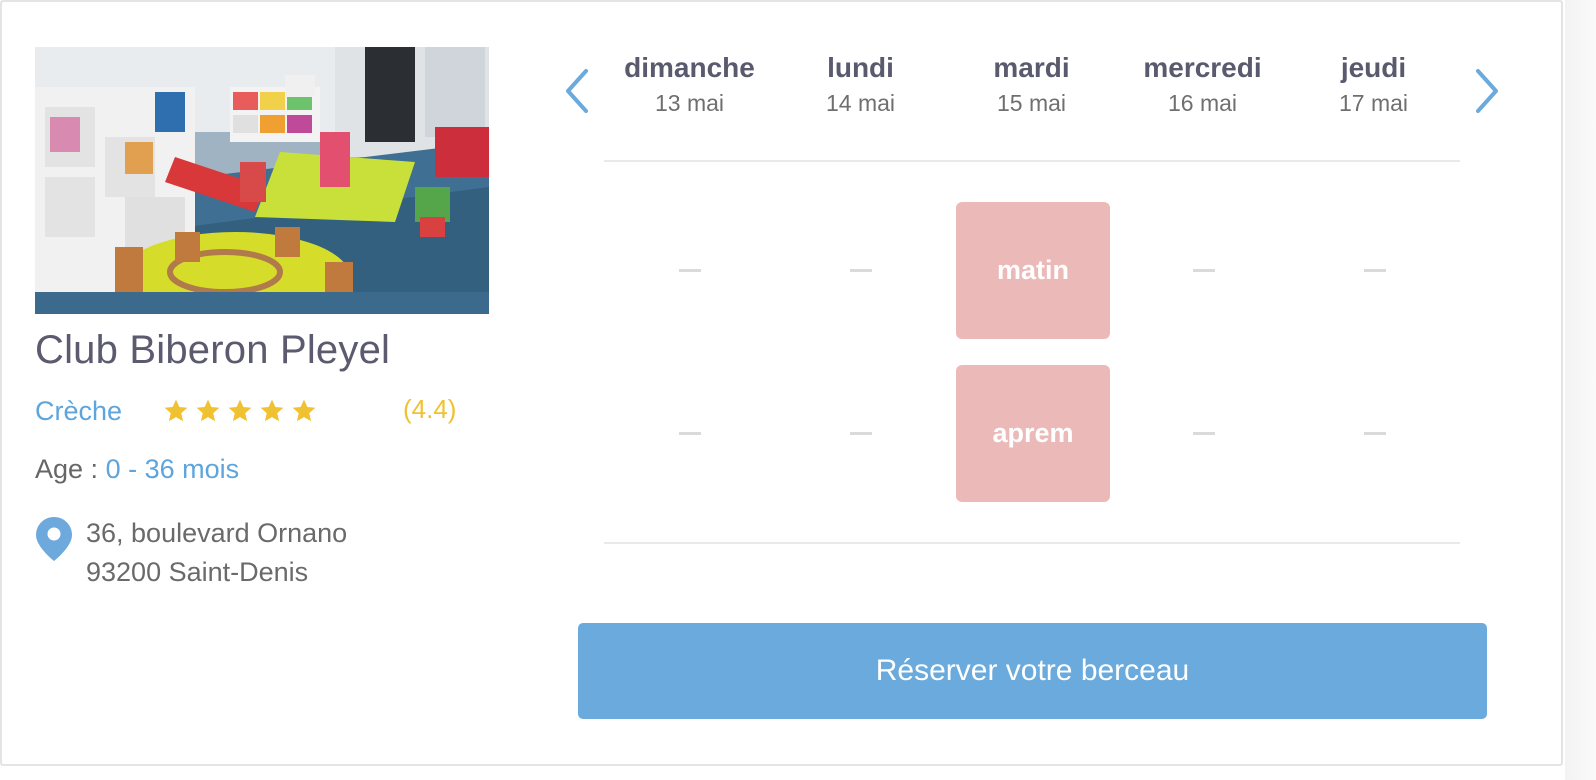 The height and width of the screenshot is (780, 1596). What do you see at coordinates (172, 469) in the screenshot?
I see `age-range: 0 - 36 mois` at bounding box center [172, 469].